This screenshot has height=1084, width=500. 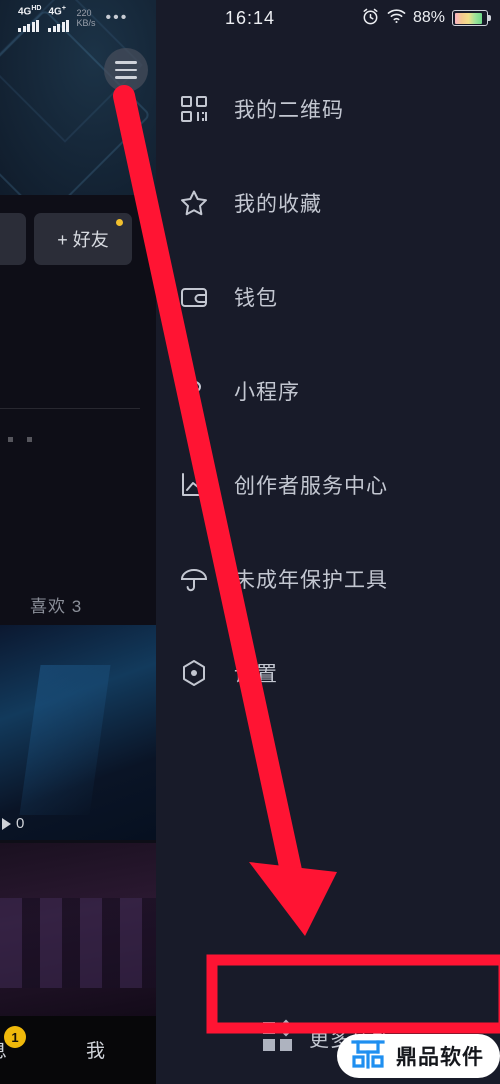 I want to click on hamburger-menu-icon, so click(x=126, y=70).